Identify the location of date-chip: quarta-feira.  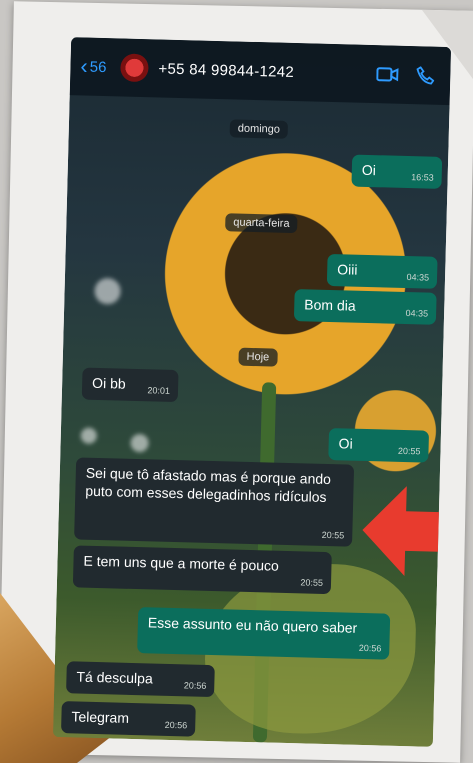
(261, 223).